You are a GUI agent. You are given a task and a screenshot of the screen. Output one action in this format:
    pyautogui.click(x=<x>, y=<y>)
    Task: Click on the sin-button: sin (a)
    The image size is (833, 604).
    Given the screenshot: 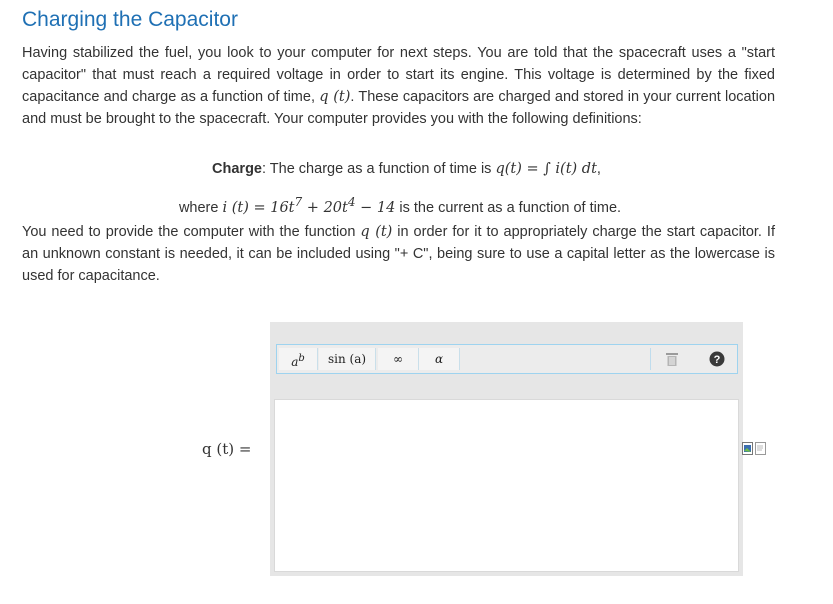 What is the action you would take?
    pyautogui.click(x=347, y=359)
    